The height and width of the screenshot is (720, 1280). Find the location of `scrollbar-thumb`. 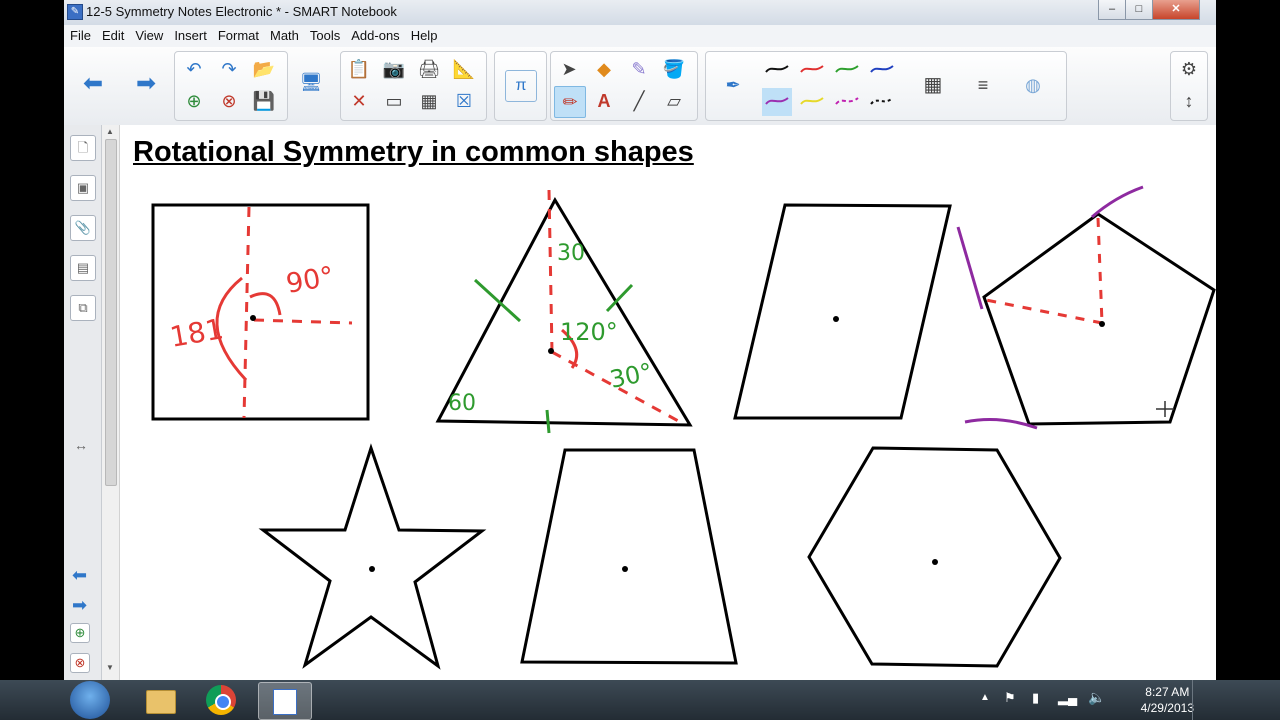

scrollbar-thumb is located at coordinates (111, 312).